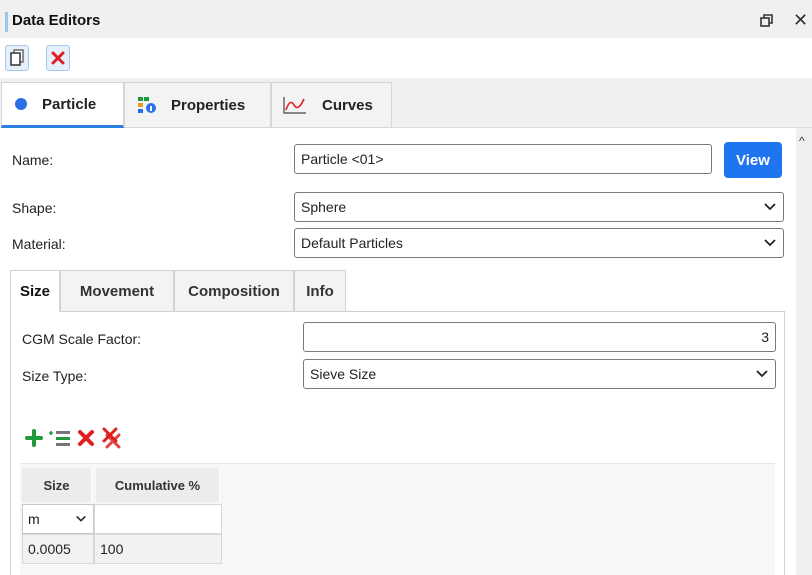 The width and height of the screenshot is (812, 575). What do you see at coordinates (406, 105) in the screenshot?
I see `main-tab-bar: Particle Properties Curves` at bounding box center [406, 105].